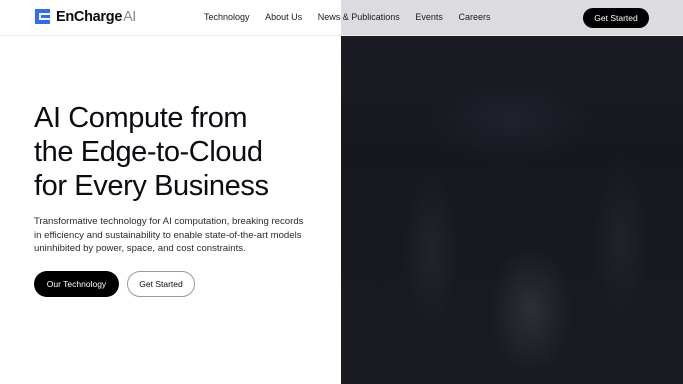  I want to click on nav-item-careers: Careers, so click(475, 17).